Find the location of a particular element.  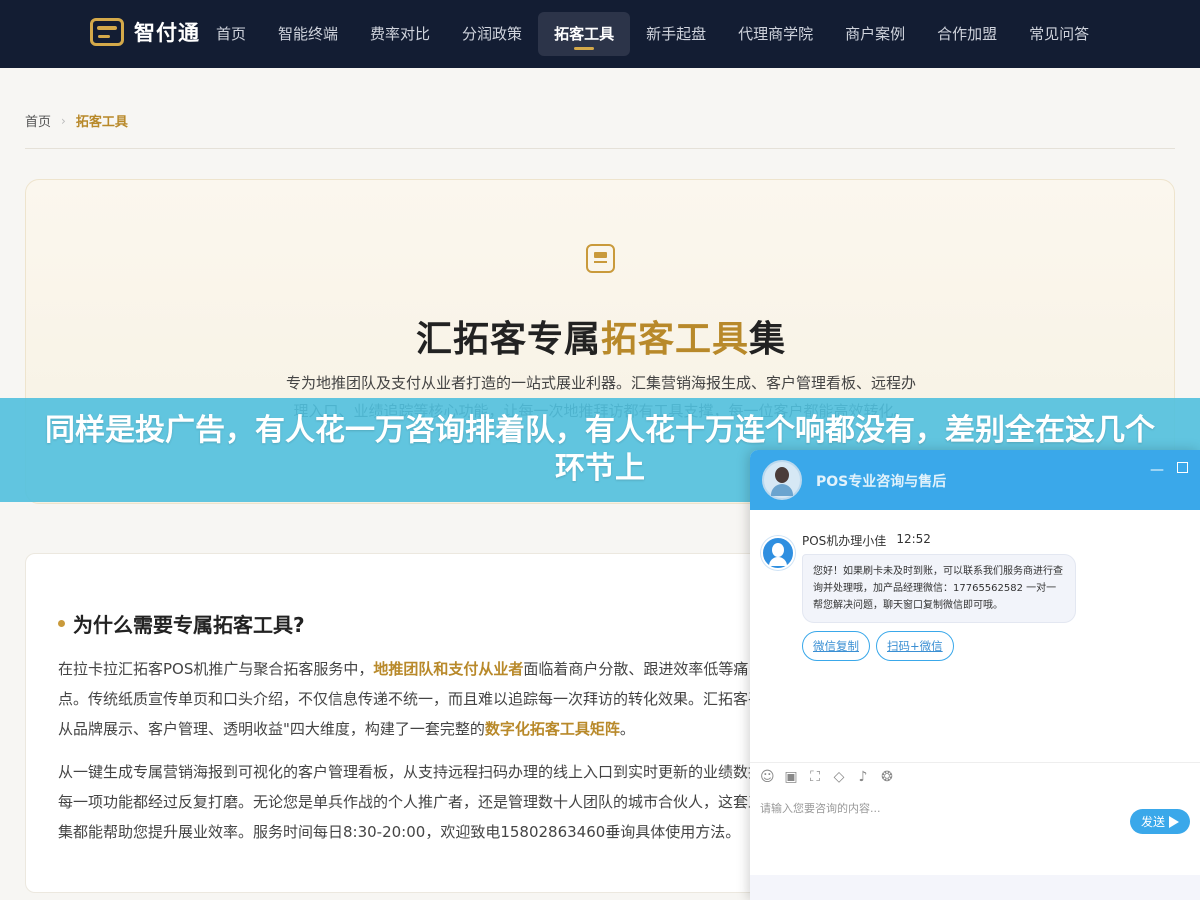

logo: 智付通 is located at coordinates (145, 32).